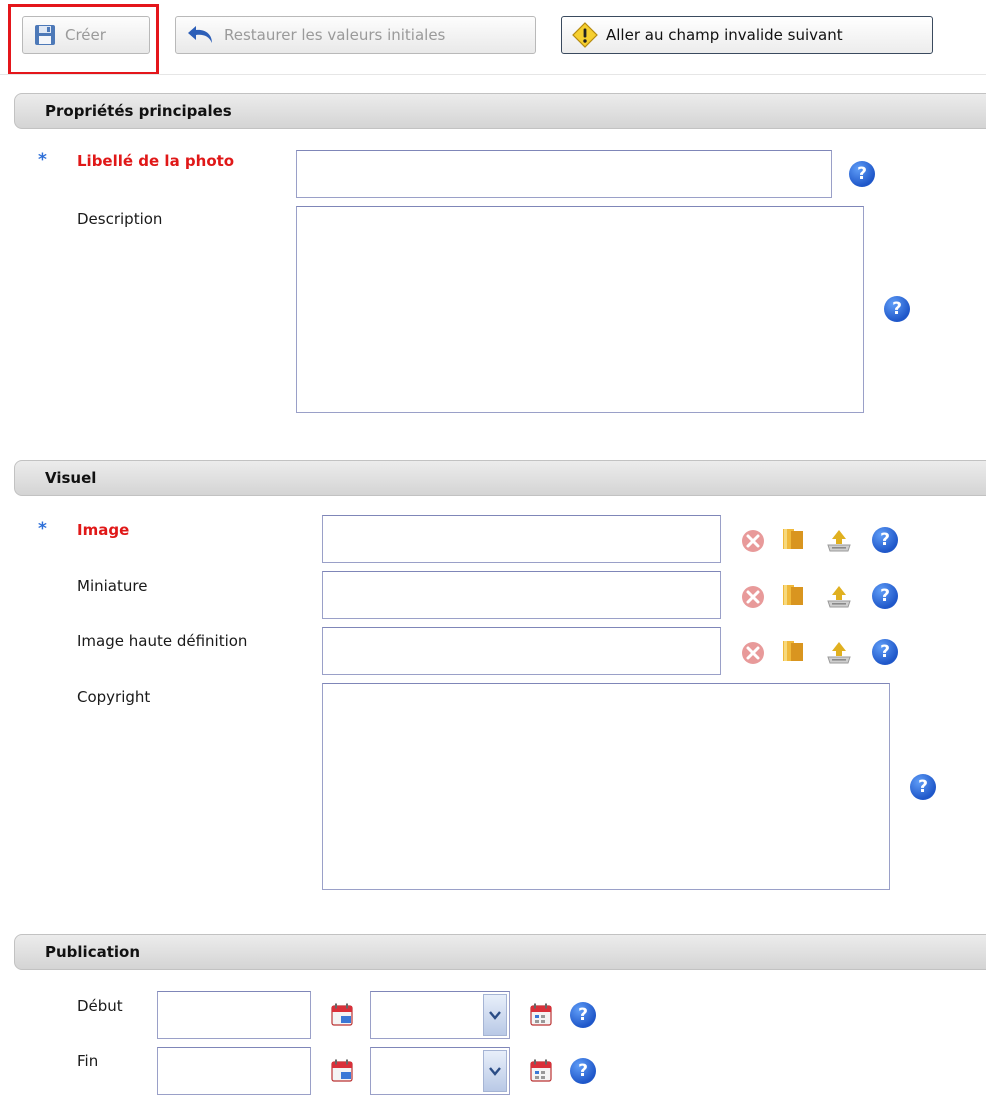  I want to click on thumbnail-input, so click(521, 595).